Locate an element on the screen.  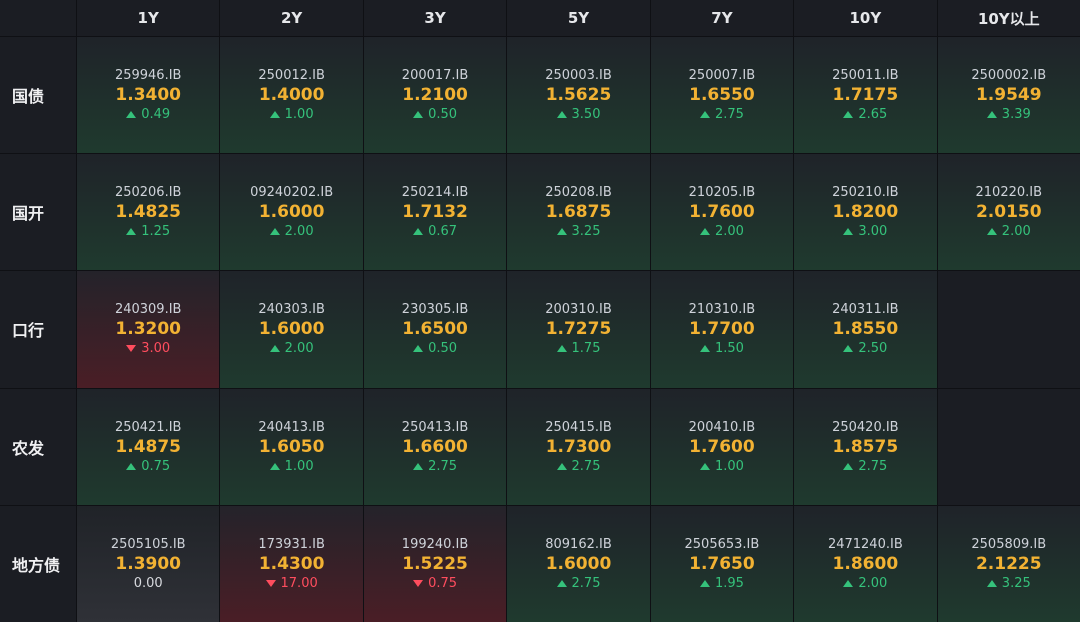
bond-cell: 240311.IB 1.8550 2.50 is located at coordinates (865, 329).